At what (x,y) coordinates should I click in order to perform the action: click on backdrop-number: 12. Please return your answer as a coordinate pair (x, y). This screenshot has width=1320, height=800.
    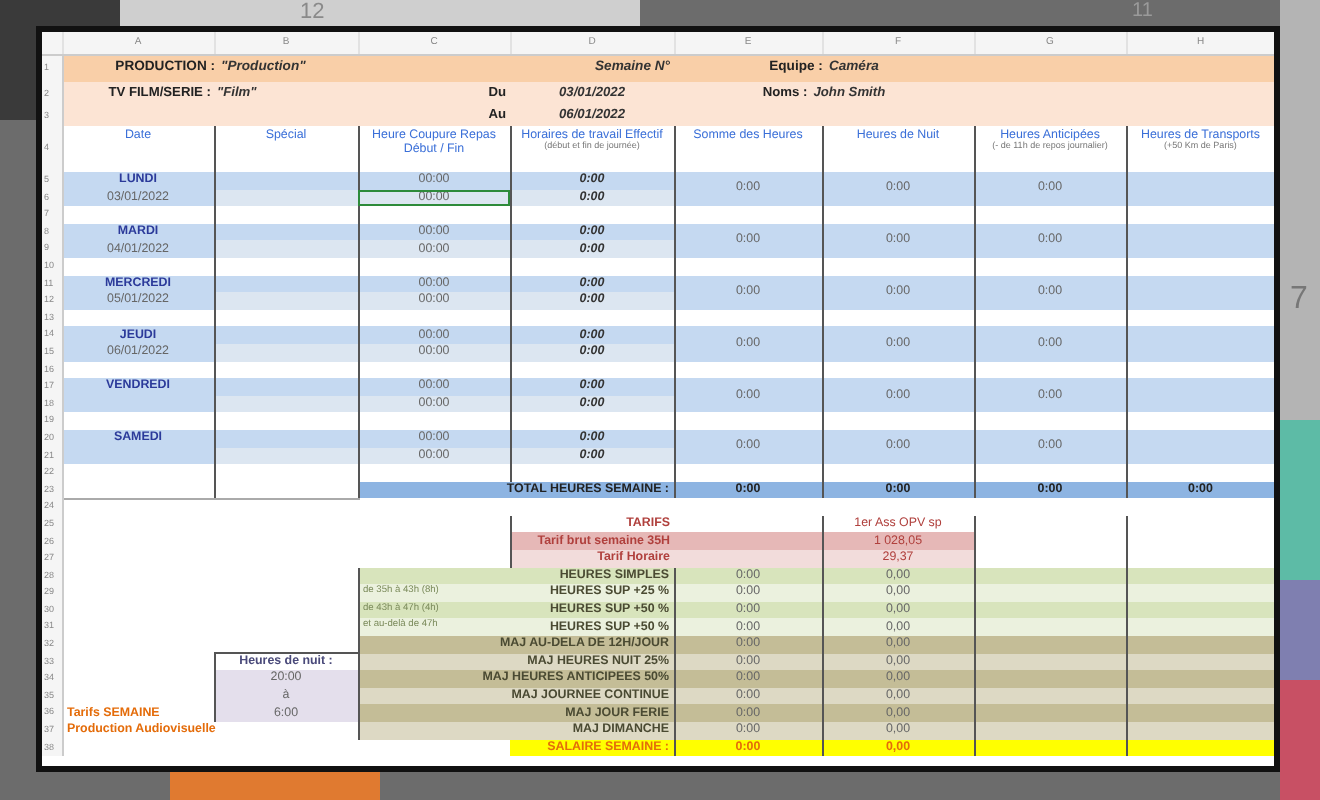
    Looking at the image, I should click on (312, 13).